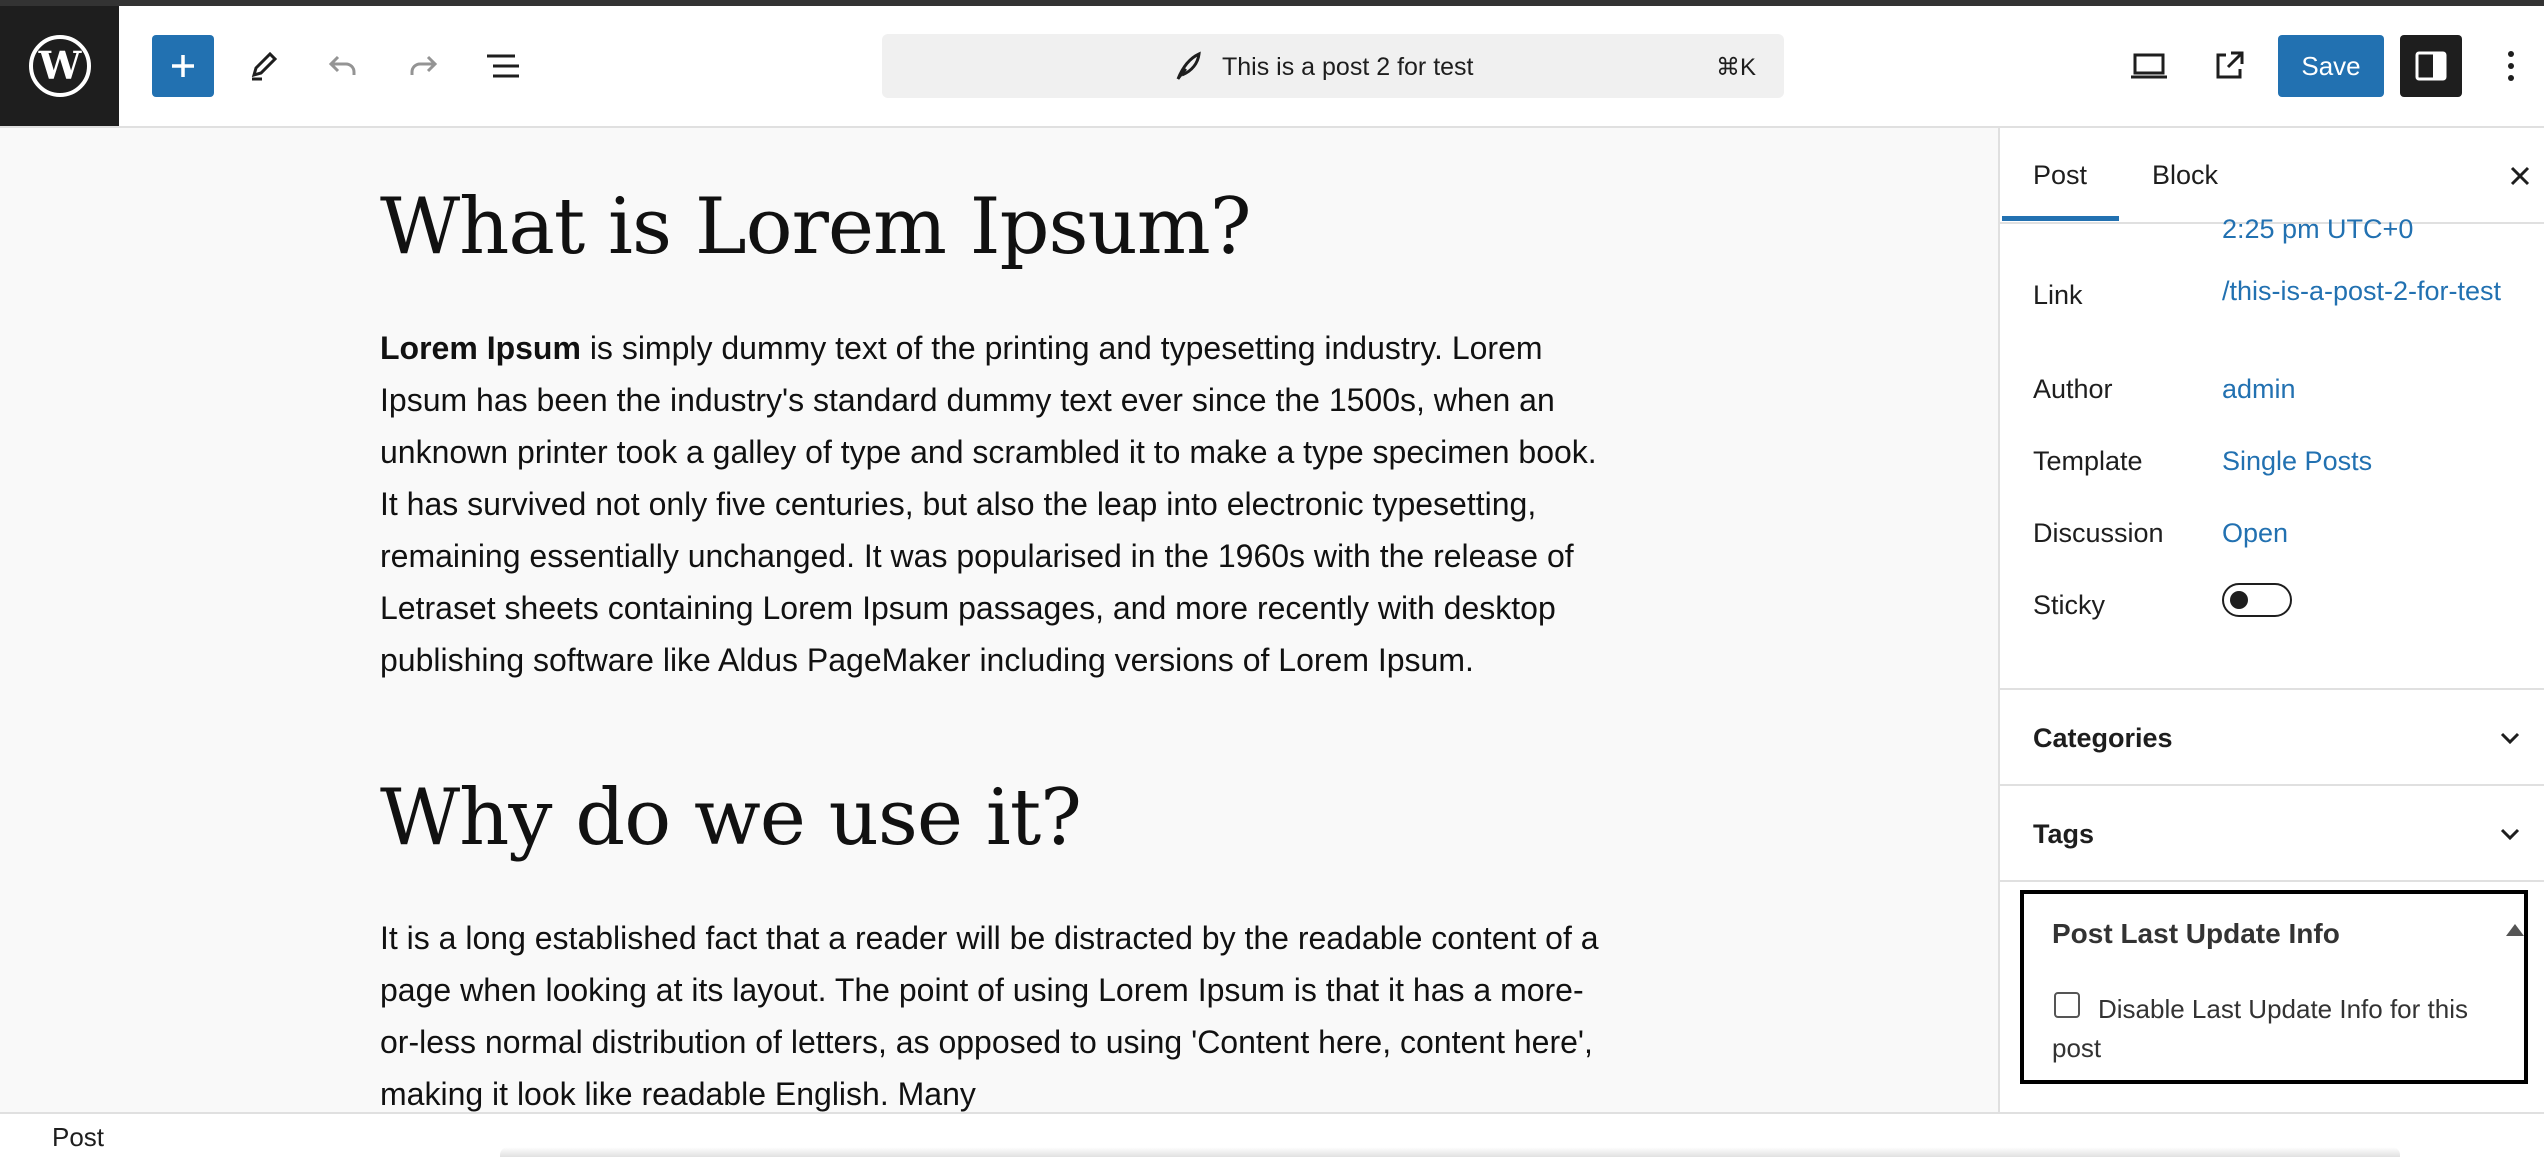  I want to click on bottom-shadow, so click(1450, 1152).